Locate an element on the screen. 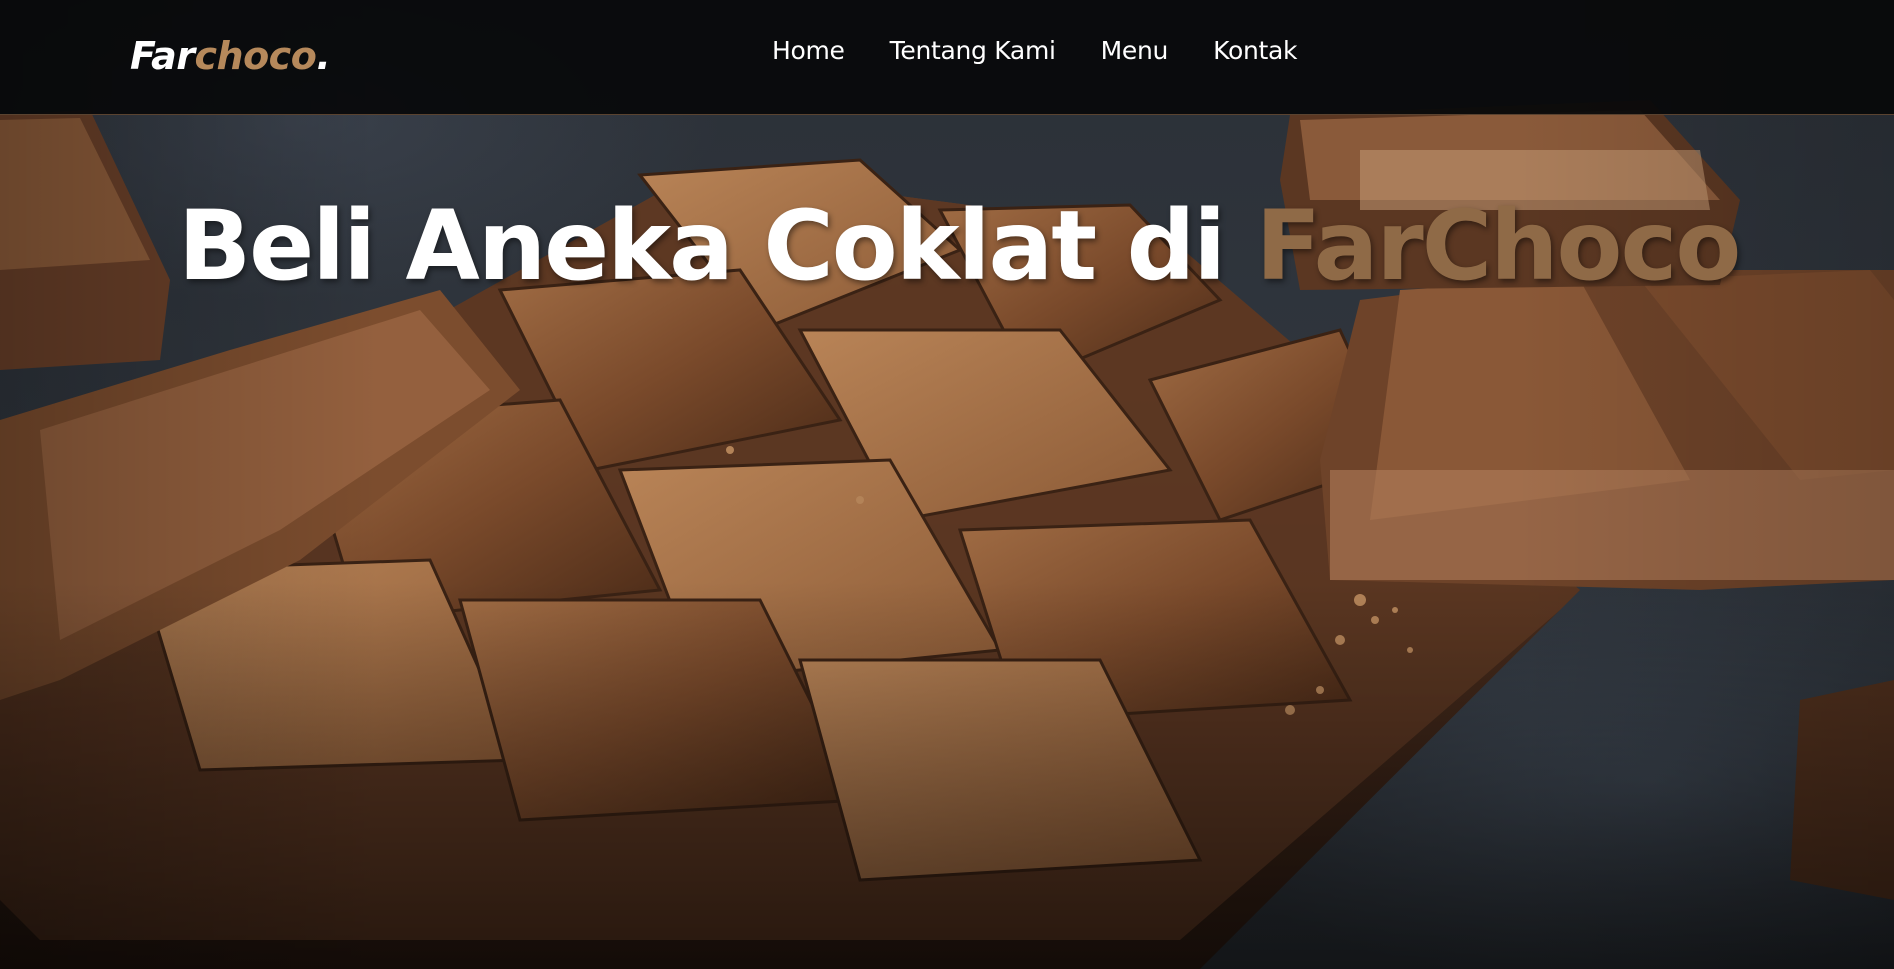 The image size is (1894, 969). logo-link: Farchoco. is located at coordinates (230, 56).